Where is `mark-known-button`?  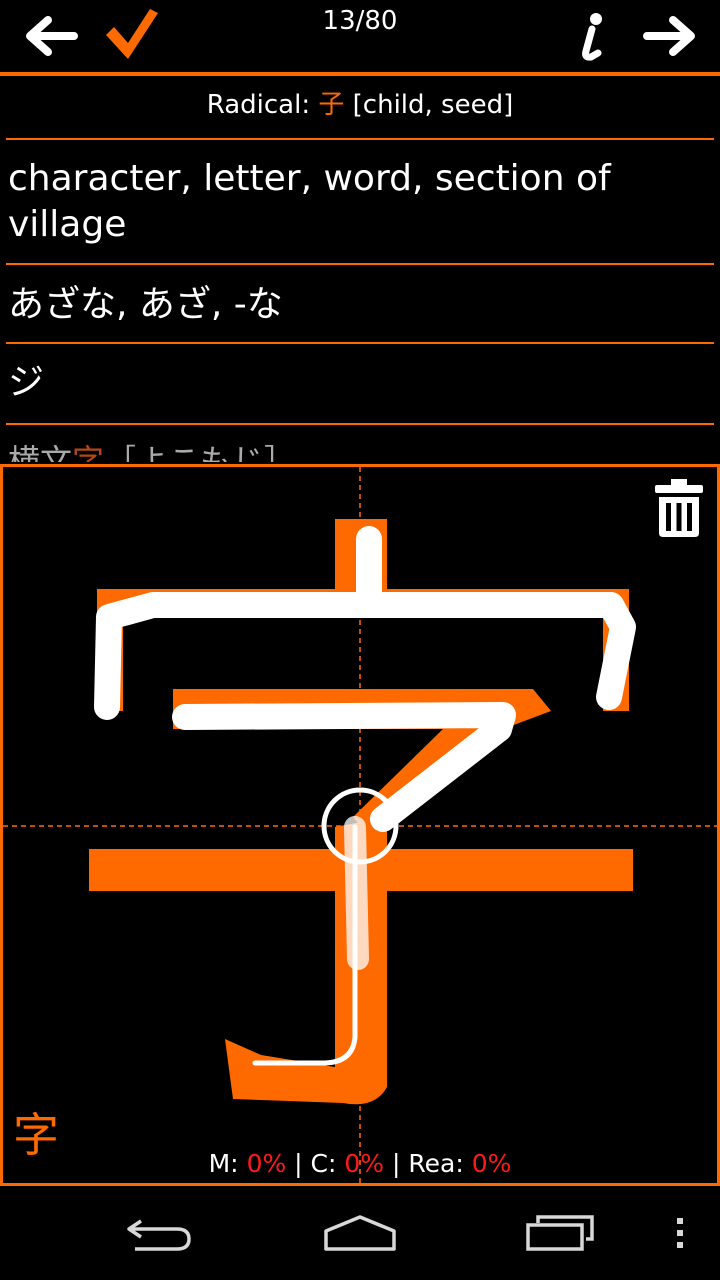 mark-known-button is located at coordinates (131, 36).